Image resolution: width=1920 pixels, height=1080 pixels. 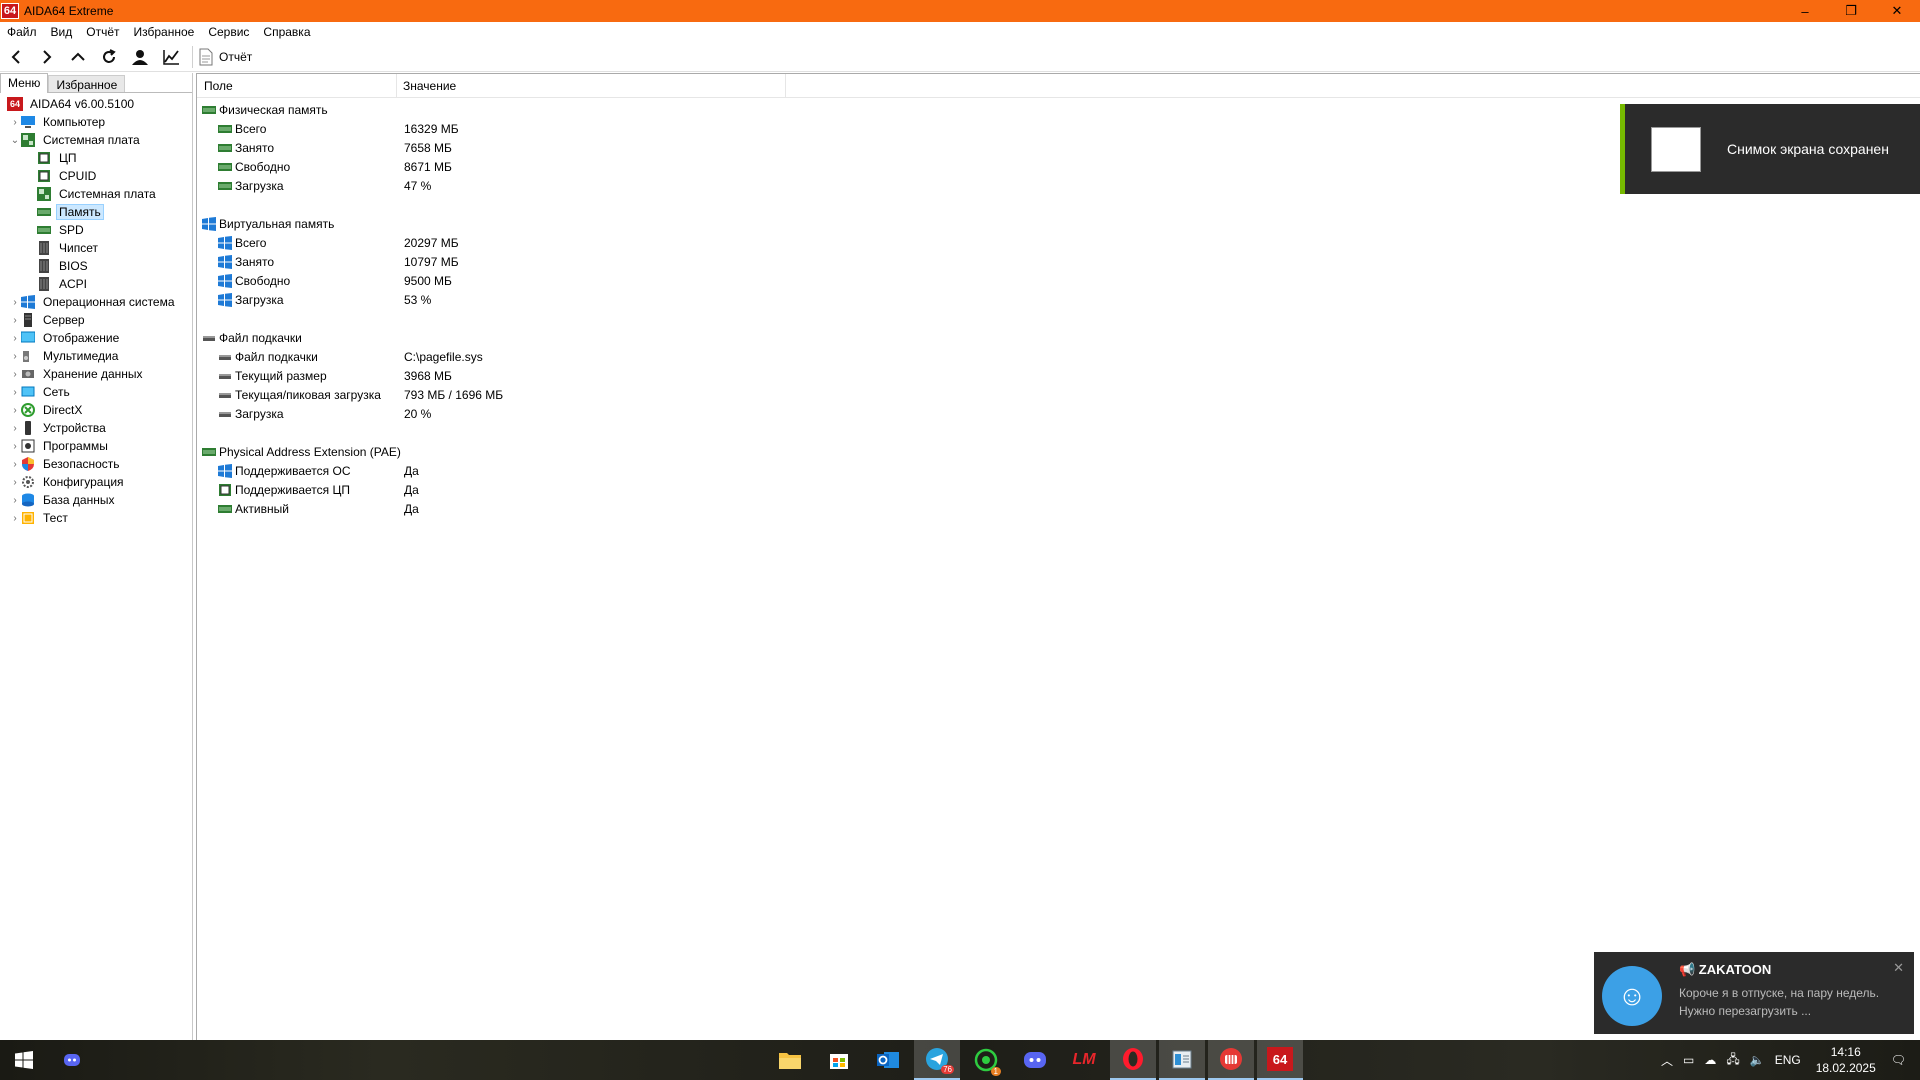 What do you see at coordinates (1805, 11) in the screenshot?
I see `minimize-button: –` at bounding box center [1805, 11].